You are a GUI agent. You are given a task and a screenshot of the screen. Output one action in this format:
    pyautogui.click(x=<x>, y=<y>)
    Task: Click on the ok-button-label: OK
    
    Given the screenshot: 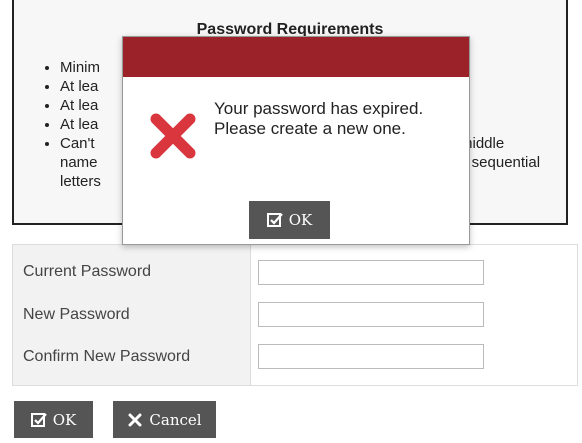 What is the action you would take?
    pyautogui.click(x=64, y=419)
    